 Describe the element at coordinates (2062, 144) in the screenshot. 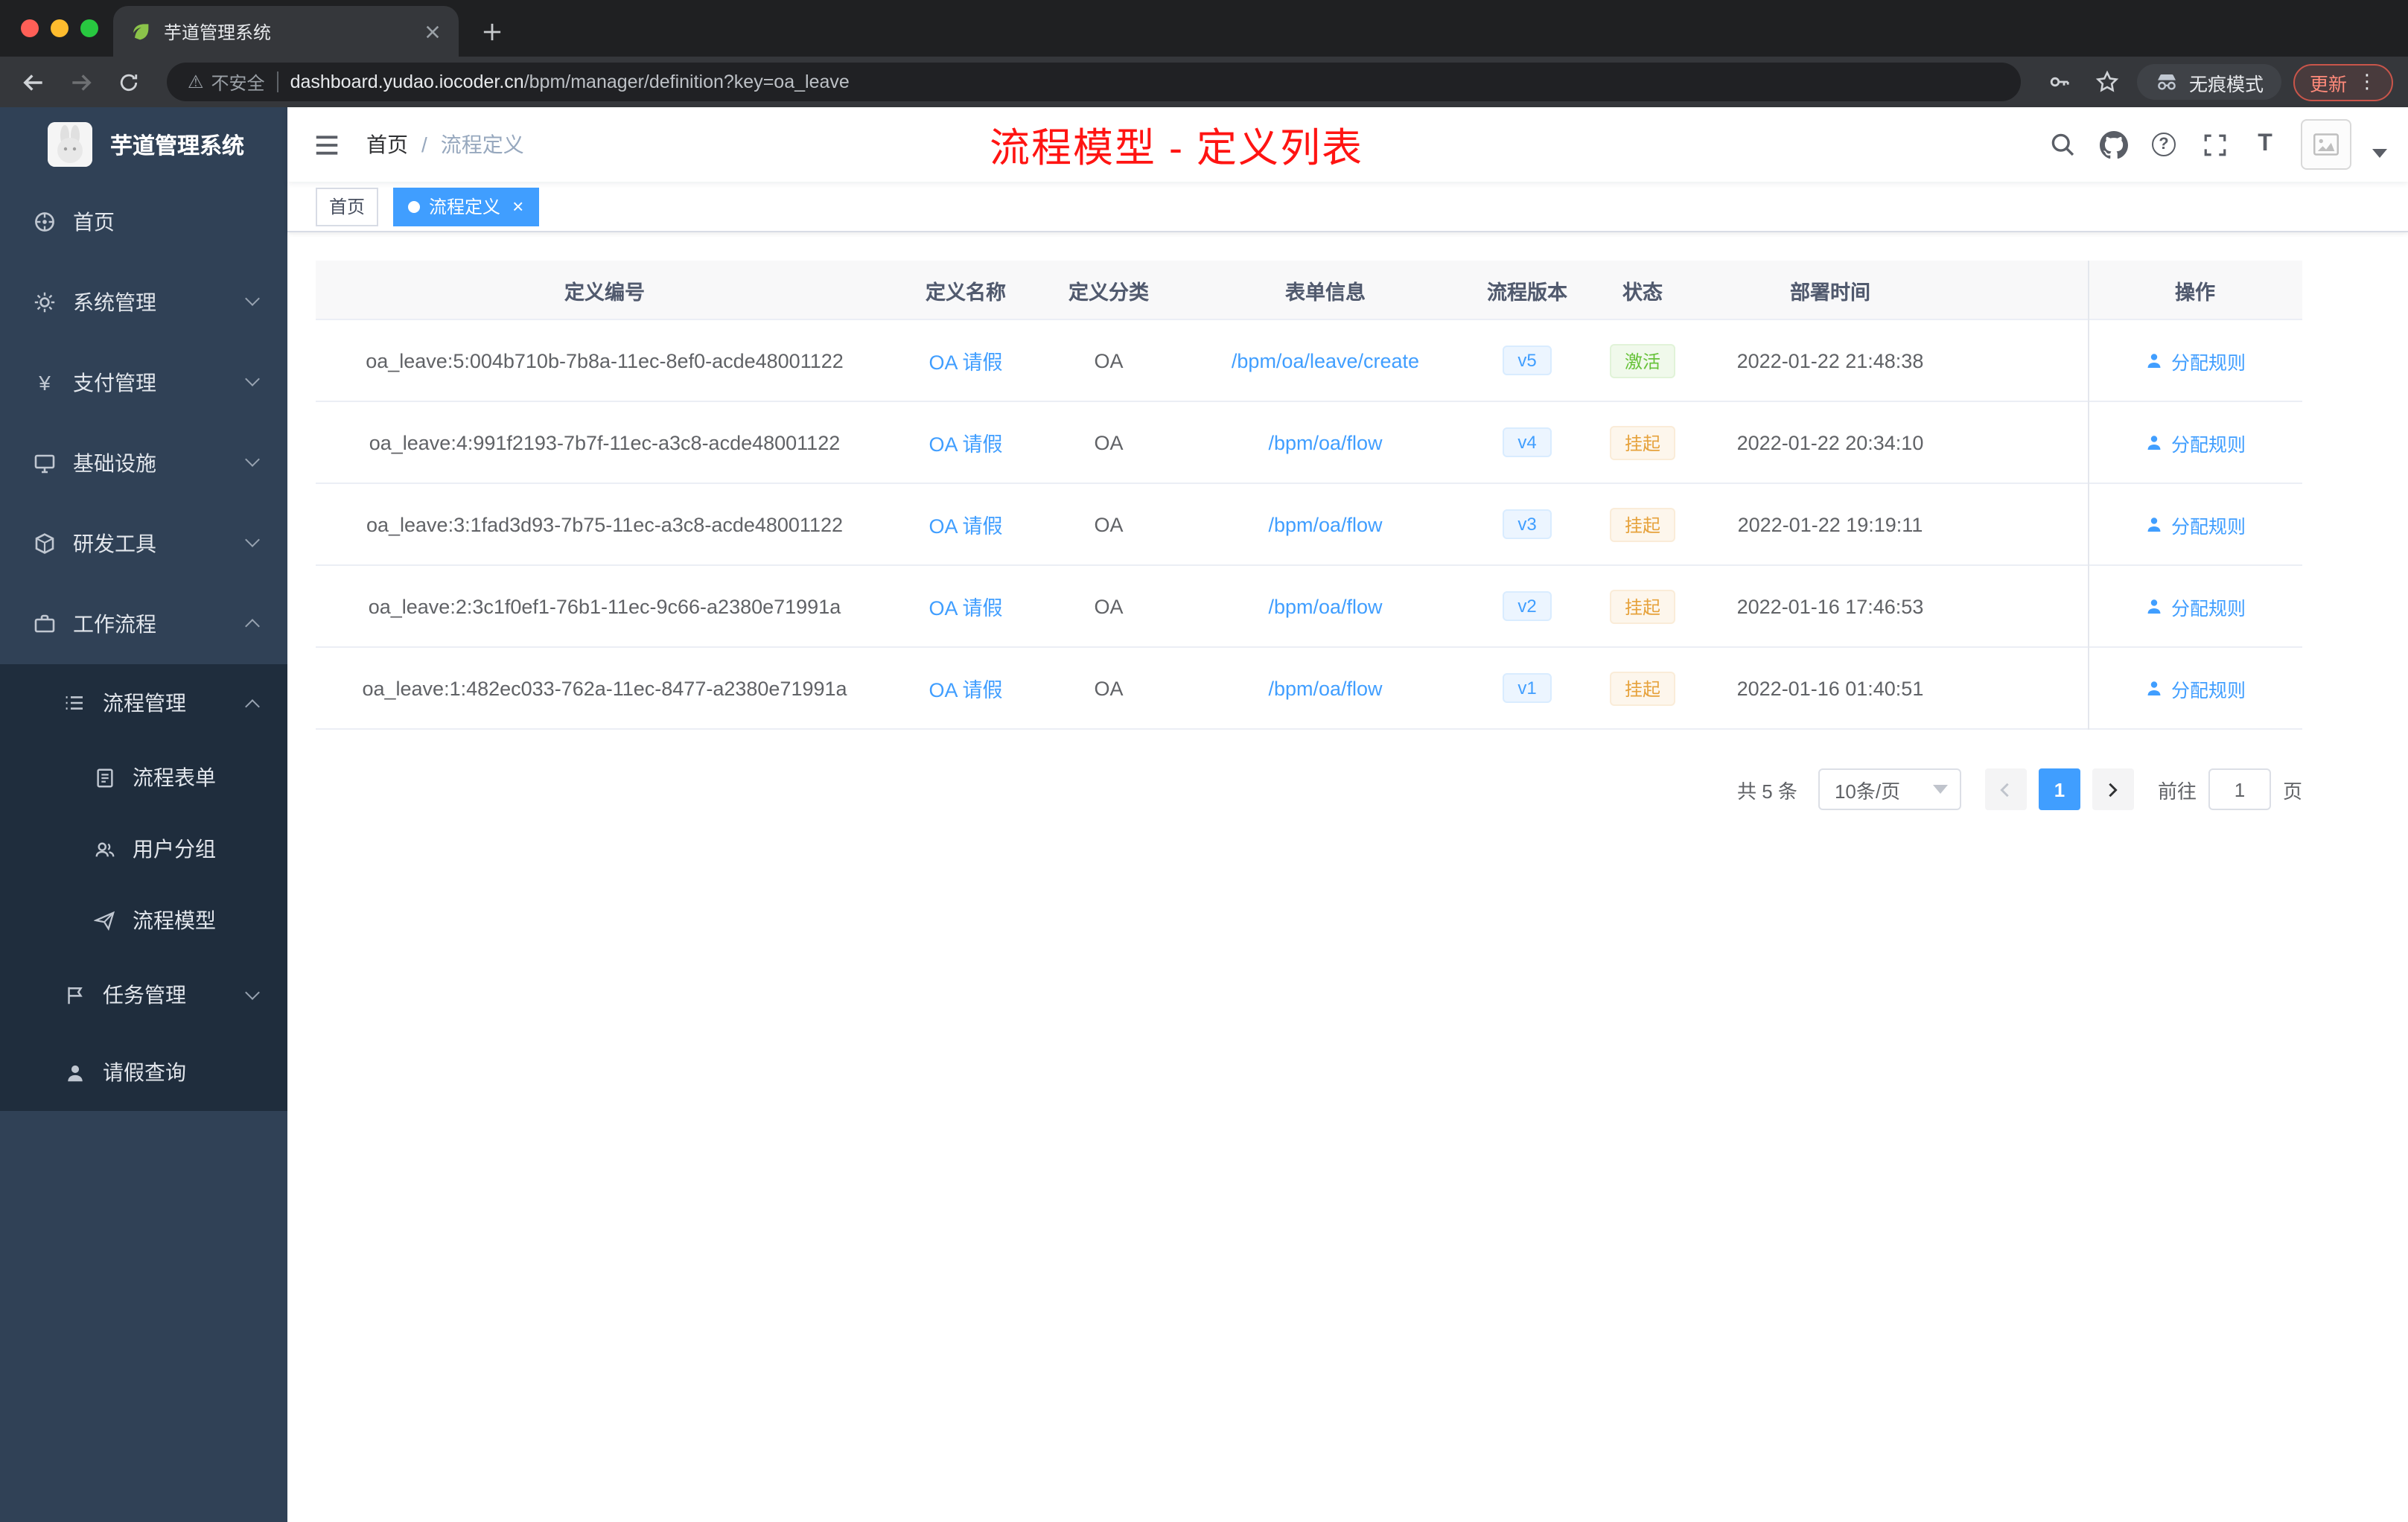

I see `search-icon` at that location.